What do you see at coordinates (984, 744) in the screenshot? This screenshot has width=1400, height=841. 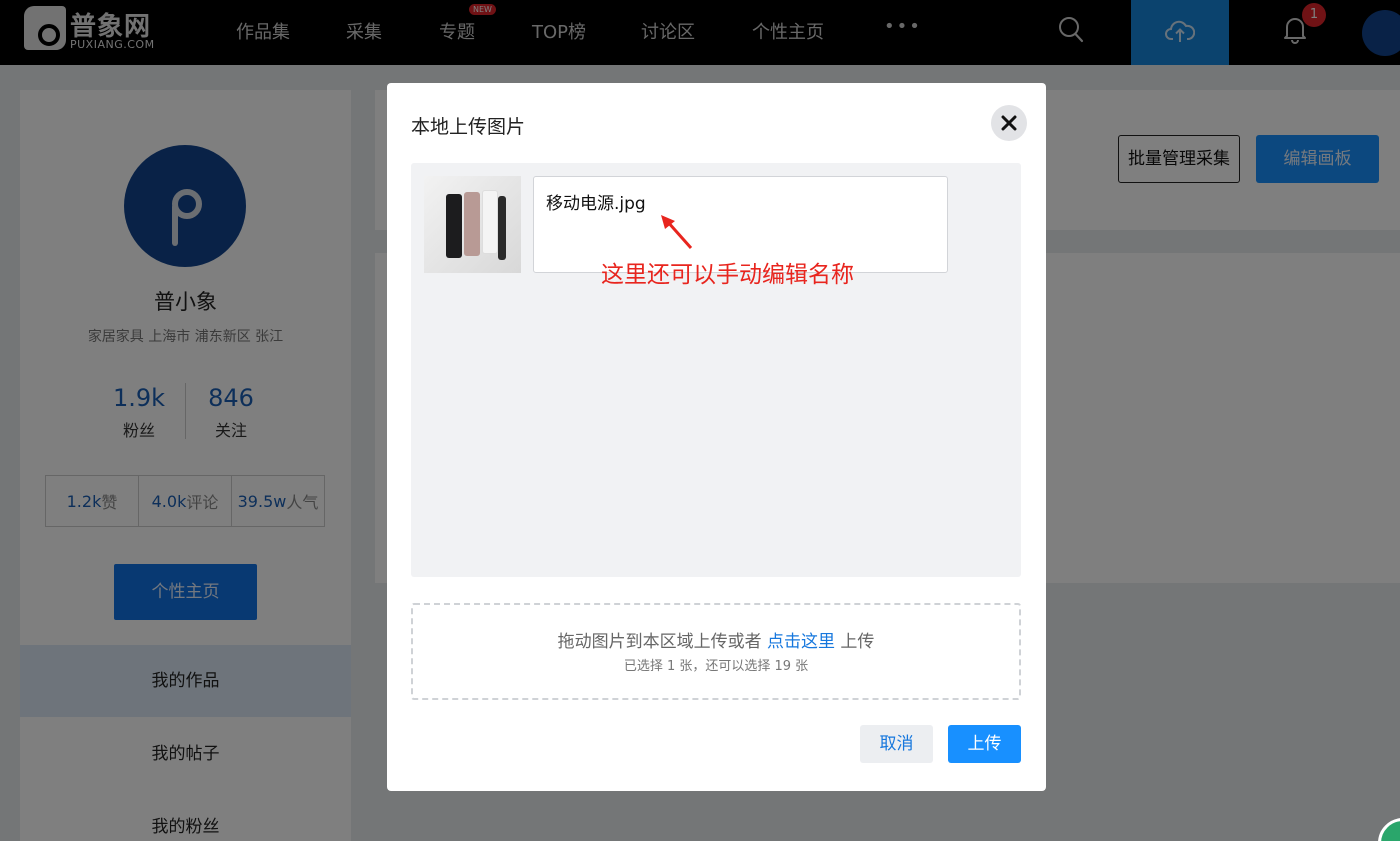 I see `submit-upload-button: 上传` at bounding box center [984, 744].